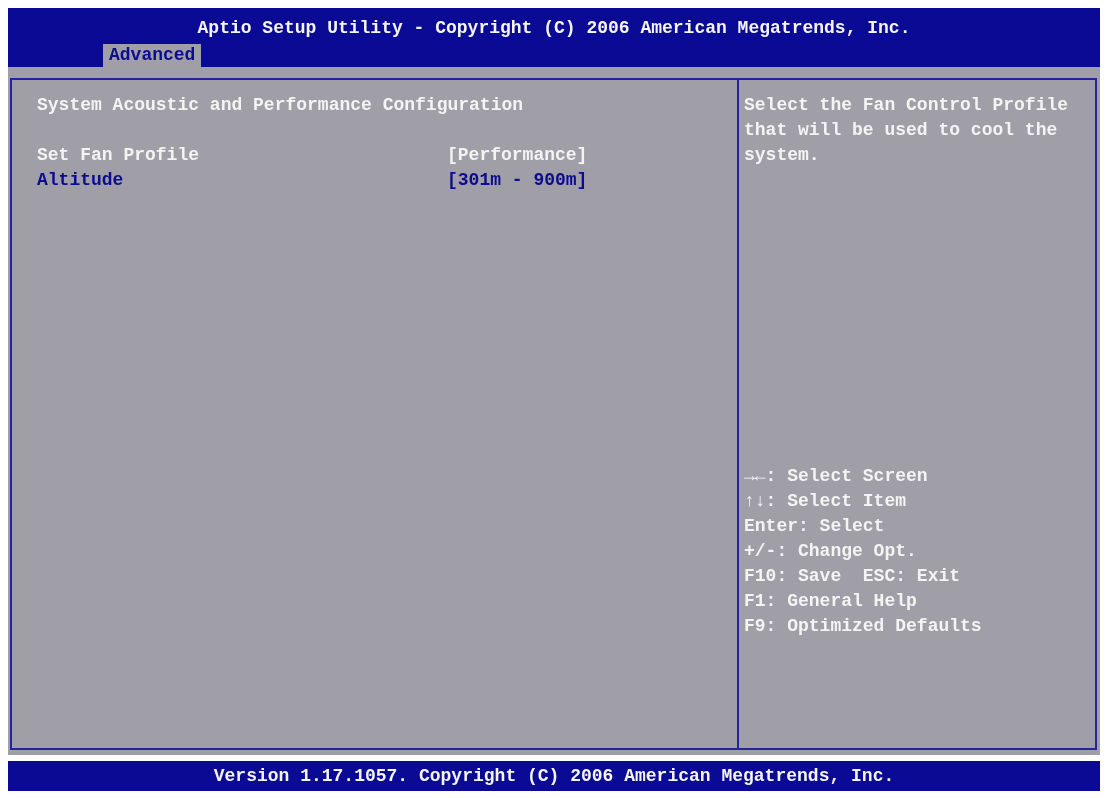 This screenshot has width=1107, height=798. I want to click on tab: Advanced, so click(152, 55).